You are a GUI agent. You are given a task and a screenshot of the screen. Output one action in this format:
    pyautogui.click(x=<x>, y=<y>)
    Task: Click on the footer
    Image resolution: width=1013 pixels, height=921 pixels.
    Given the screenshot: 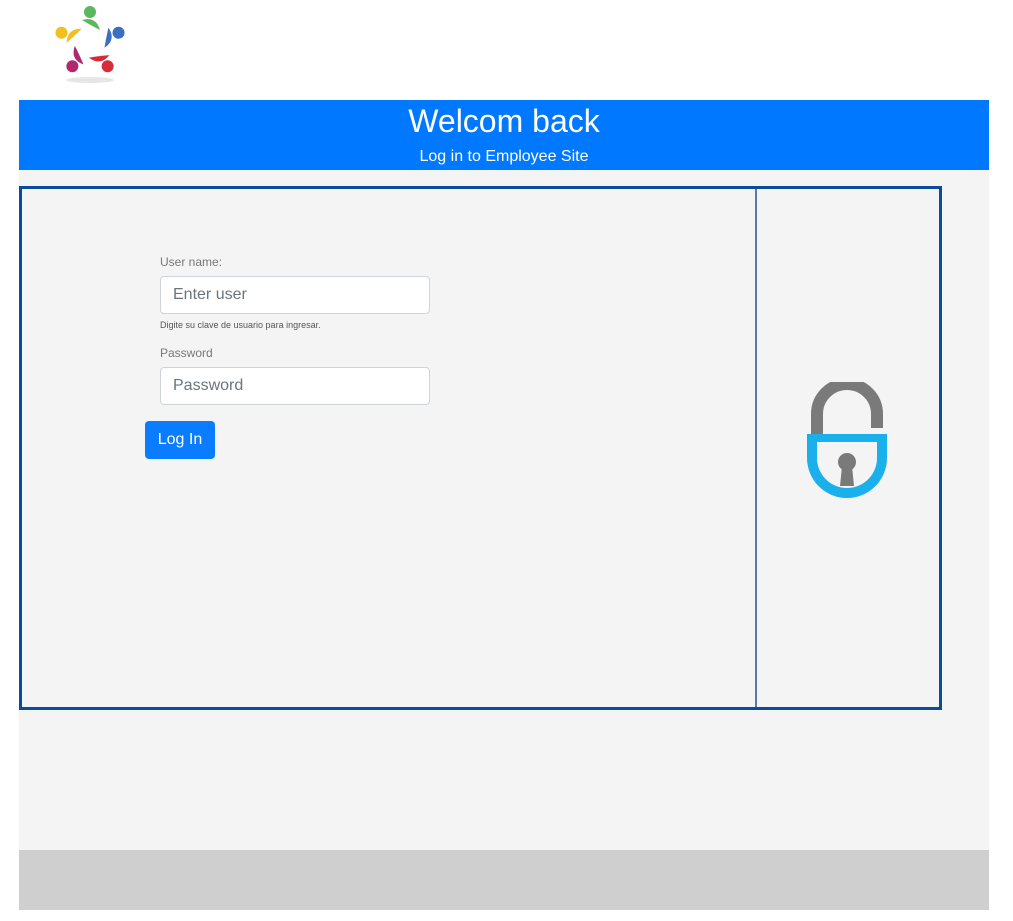 What is the action you would take?
    pyautogui.click(x=504, y=880)
    